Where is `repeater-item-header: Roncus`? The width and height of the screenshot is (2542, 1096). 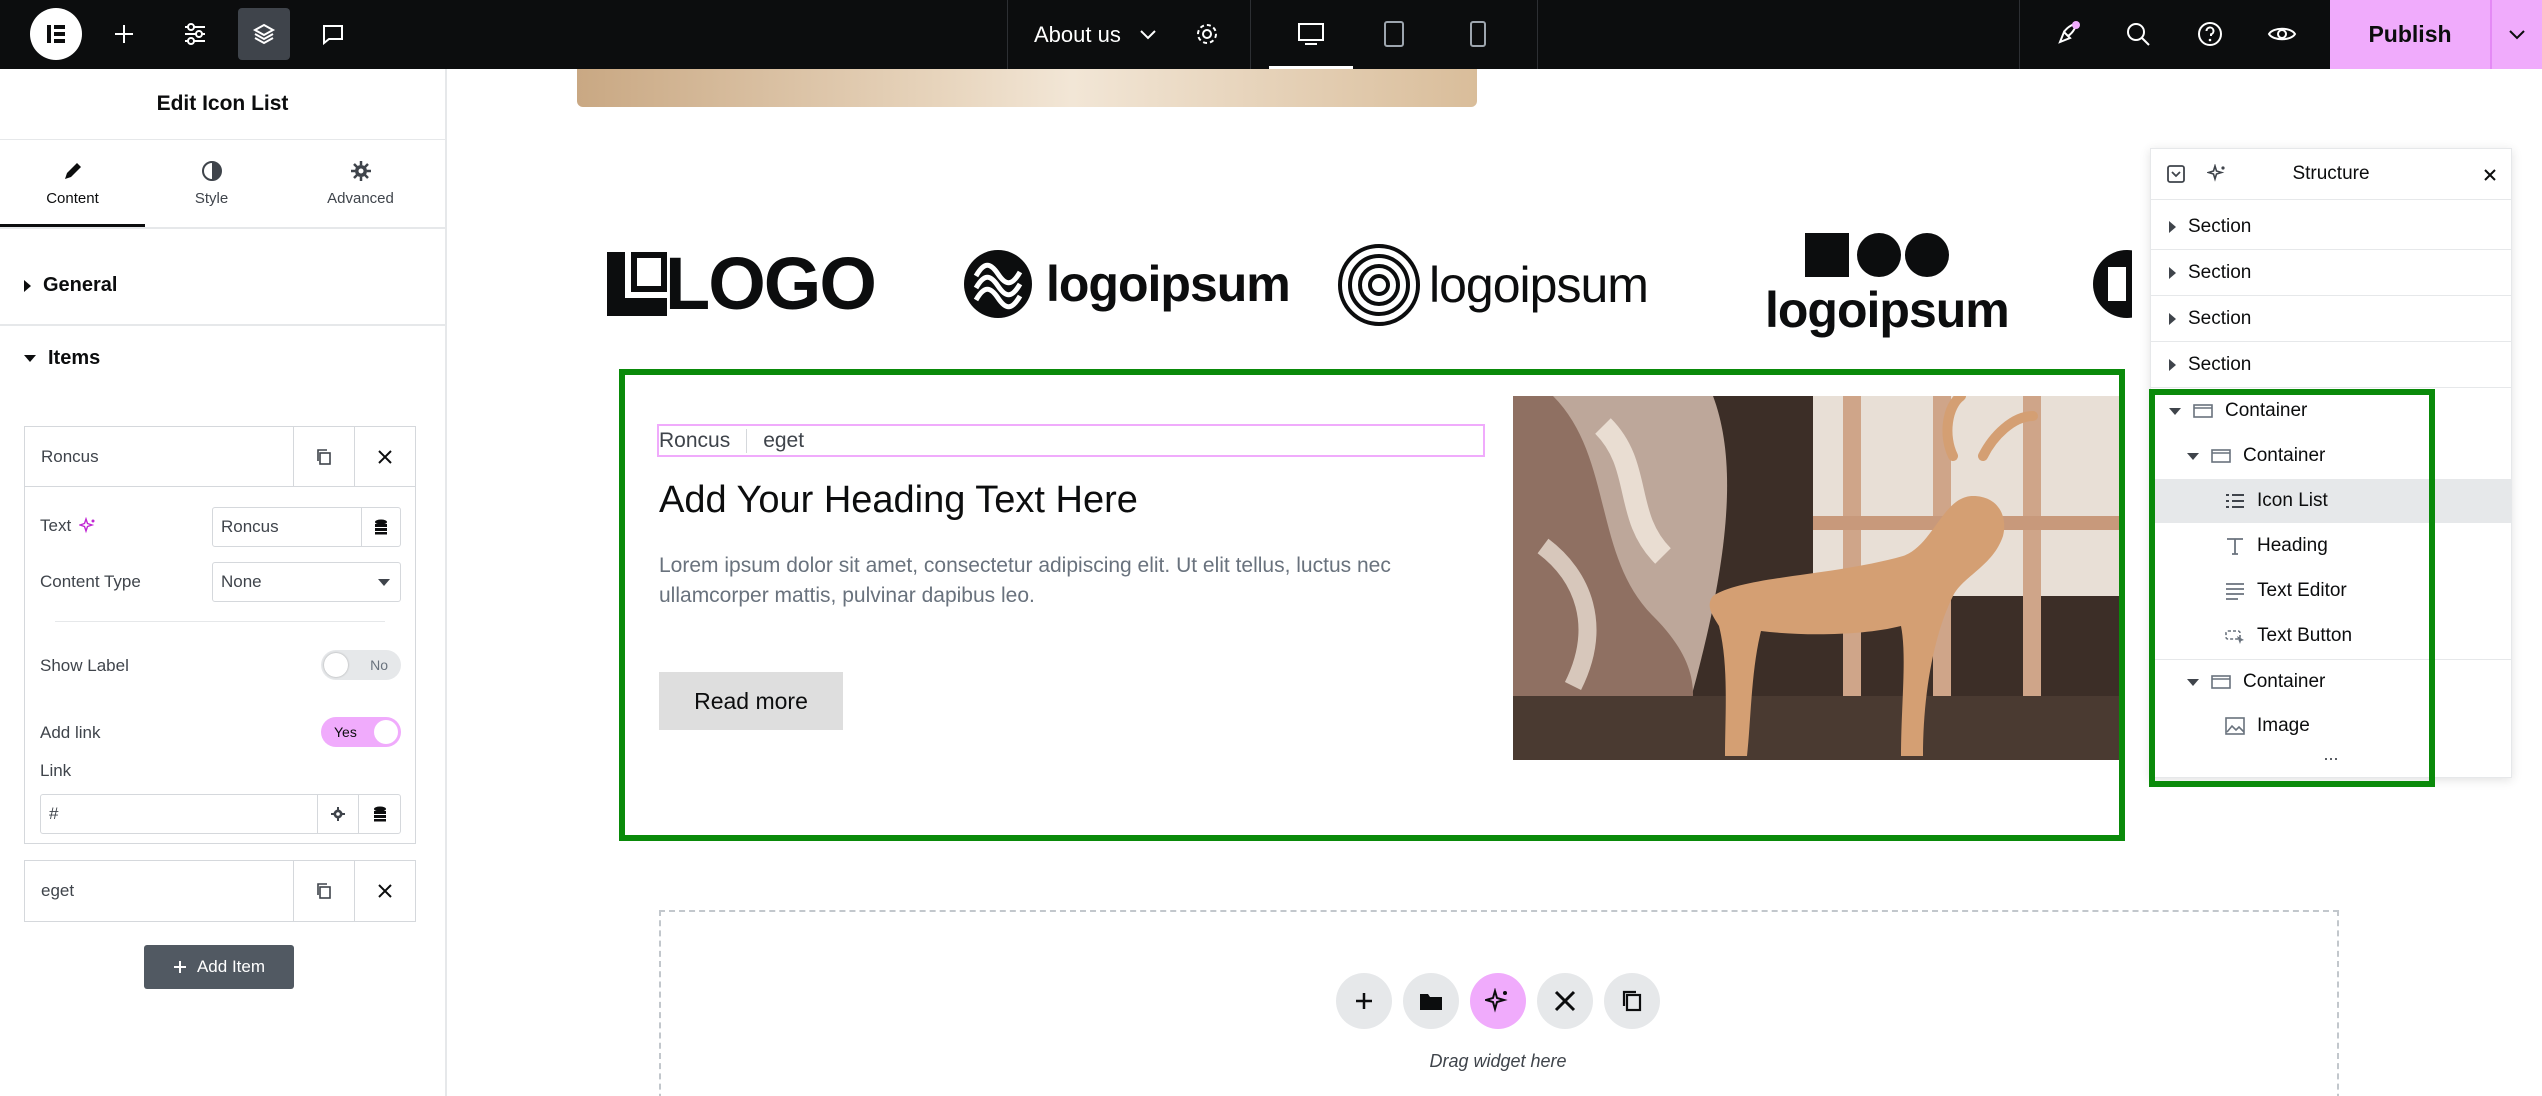
repeater-item-header: Roncus is located at coordinates (159, 457).